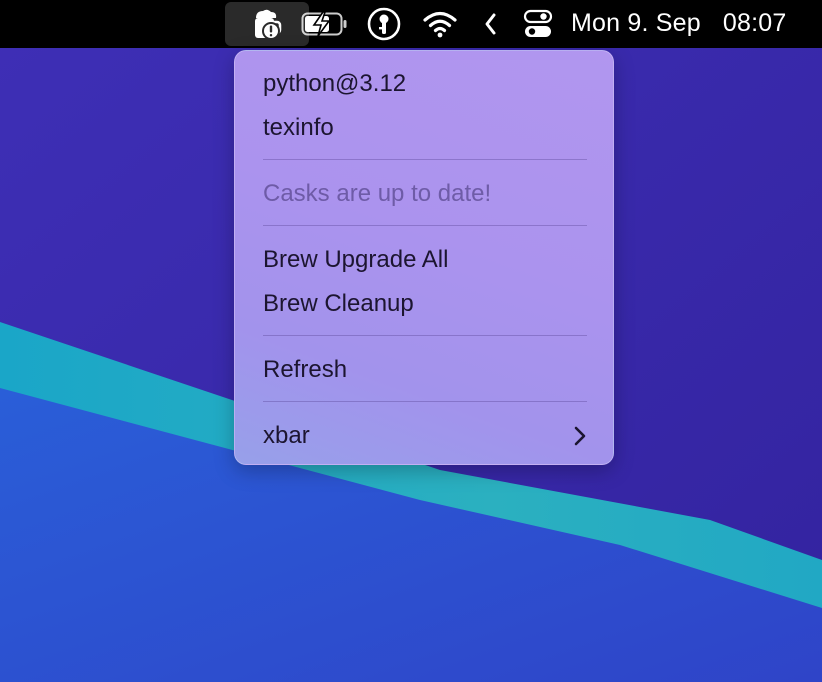 This screenshot has width=822, height=682. What do you see at coordinates (425, 84) in the screenshot?
I see `menu-item-outdated-python: python@3.12` at bounding box center [425, 84].